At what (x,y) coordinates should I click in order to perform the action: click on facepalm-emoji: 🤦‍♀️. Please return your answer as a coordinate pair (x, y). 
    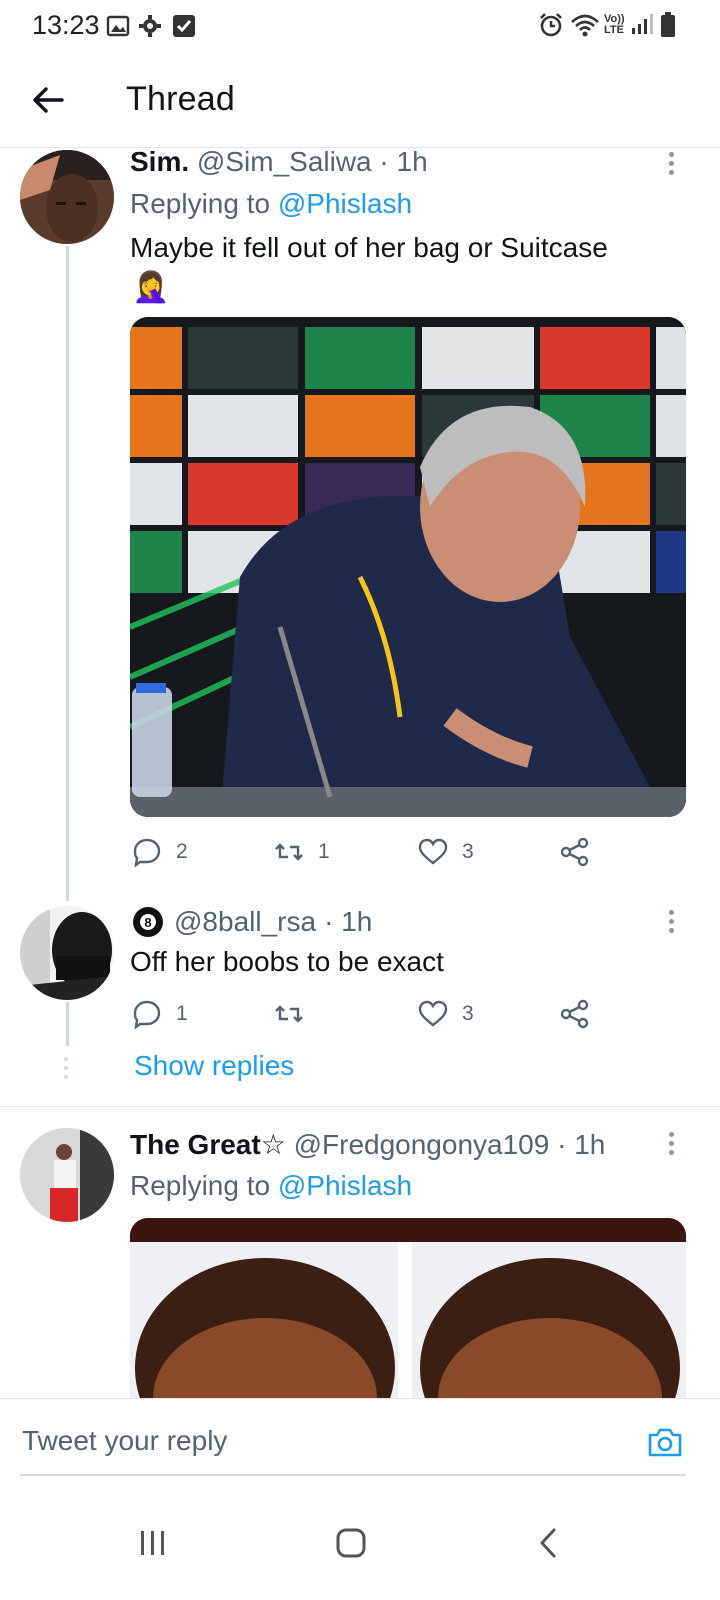
    Looking at the image, I should click on (151, 287).